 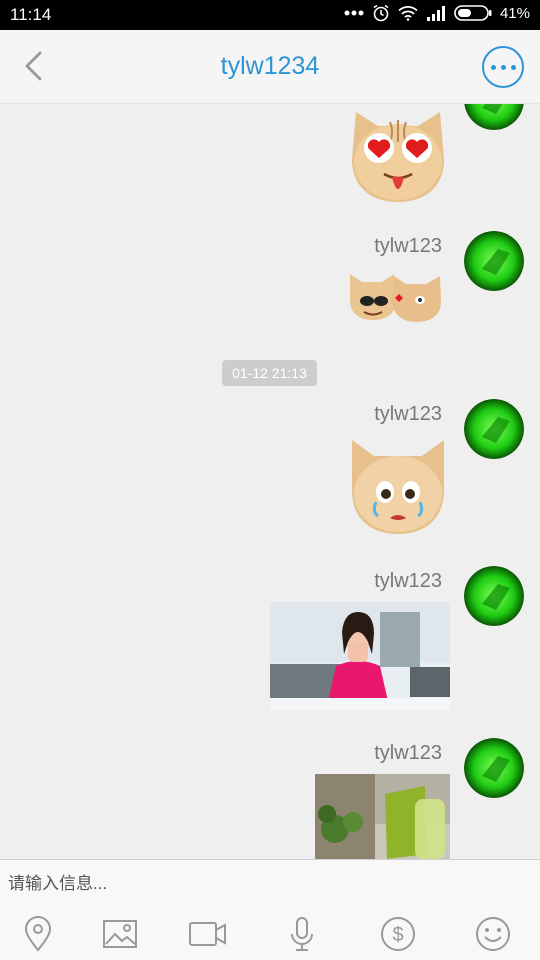 What do you see at coordinates (354, 13) in the screenshot?
I see `notification-dots-icon` at bounding box center [354, 13].